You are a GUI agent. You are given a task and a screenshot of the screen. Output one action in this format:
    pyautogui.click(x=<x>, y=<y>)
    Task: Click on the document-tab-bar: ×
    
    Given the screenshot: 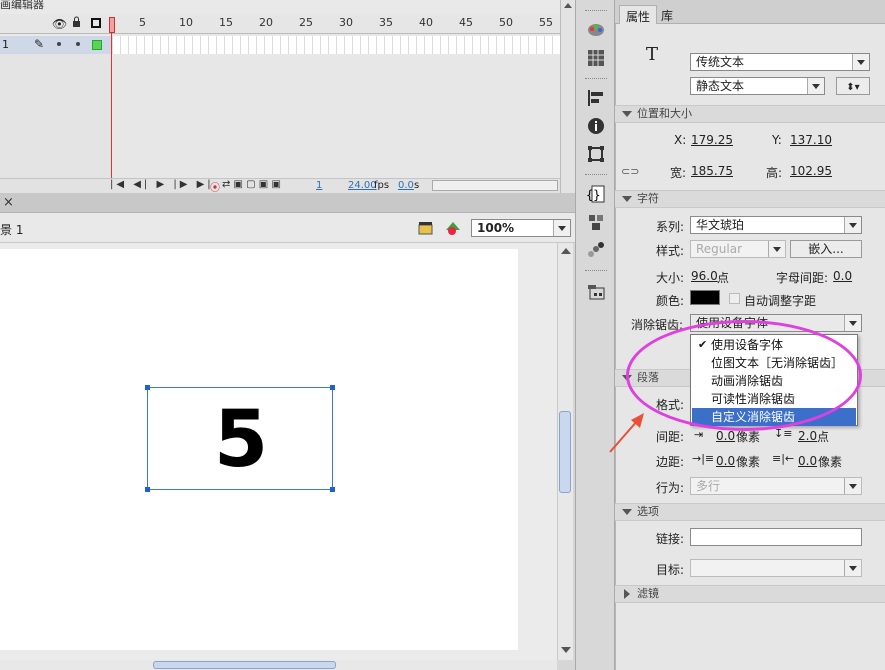 What is the action you would take?
    pyautogui.click(x=287, y=203)
    